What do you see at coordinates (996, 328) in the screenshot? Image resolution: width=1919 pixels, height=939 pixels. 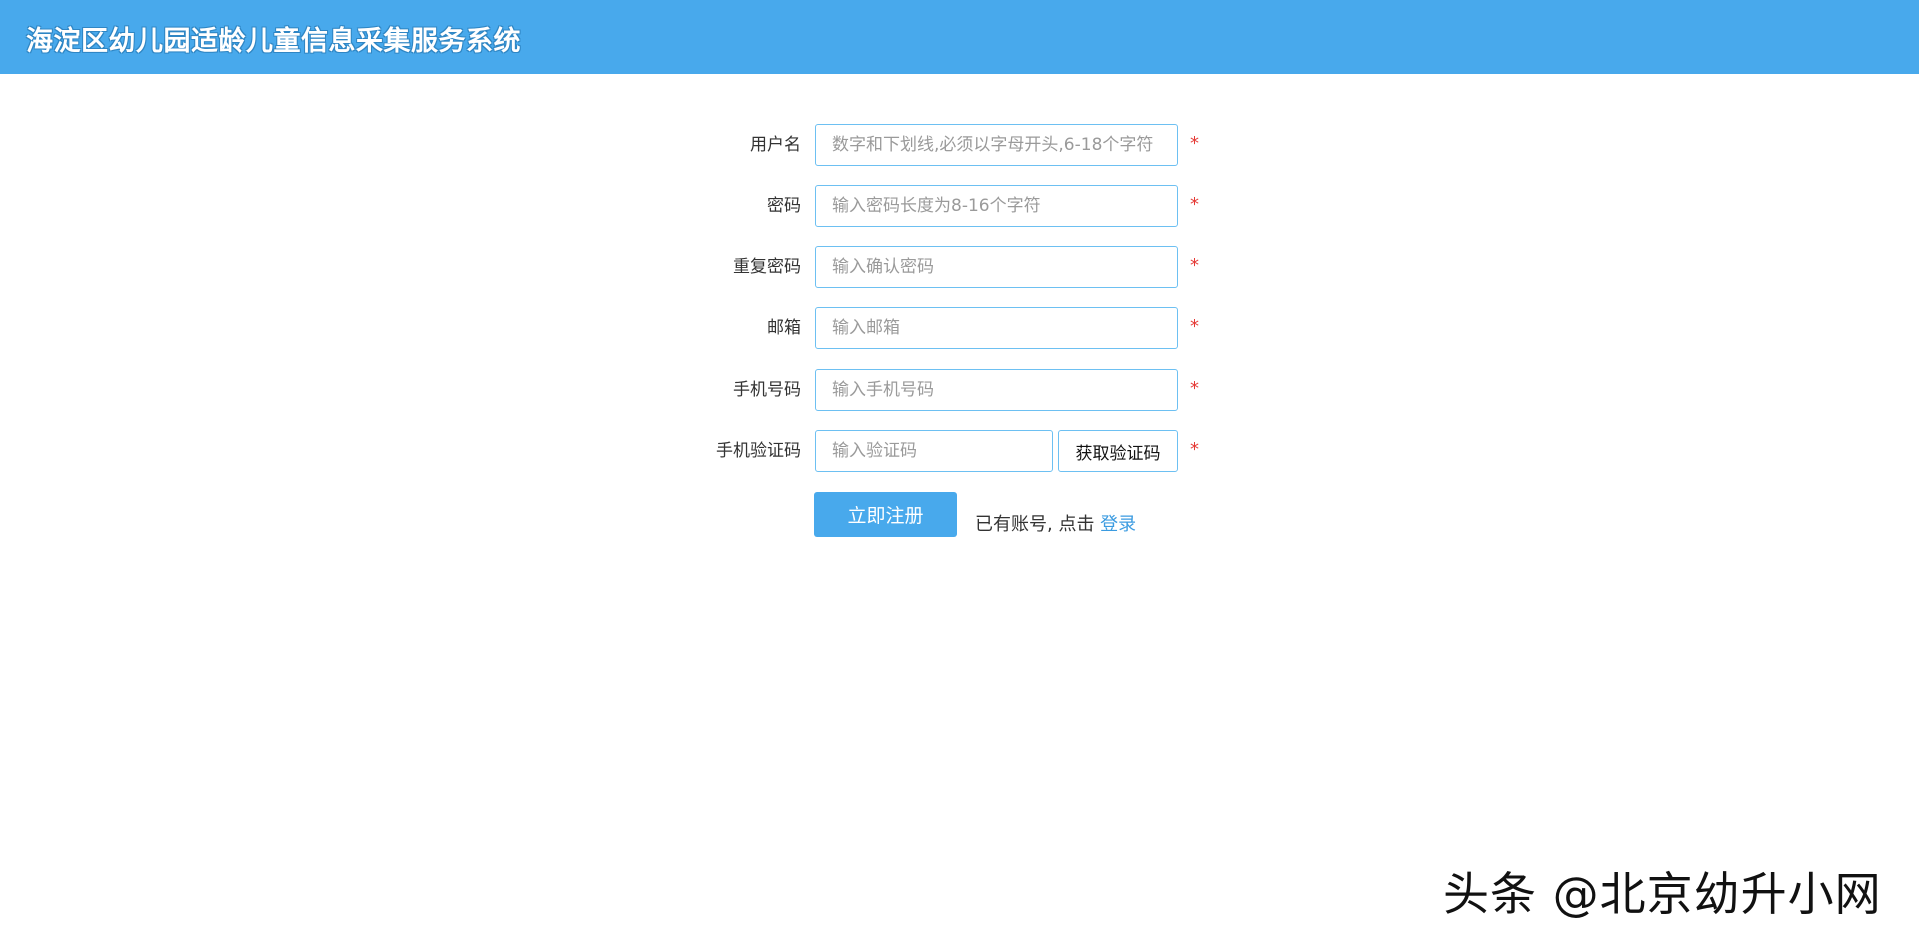 I see `email-input` at bounding box center [996, 328].